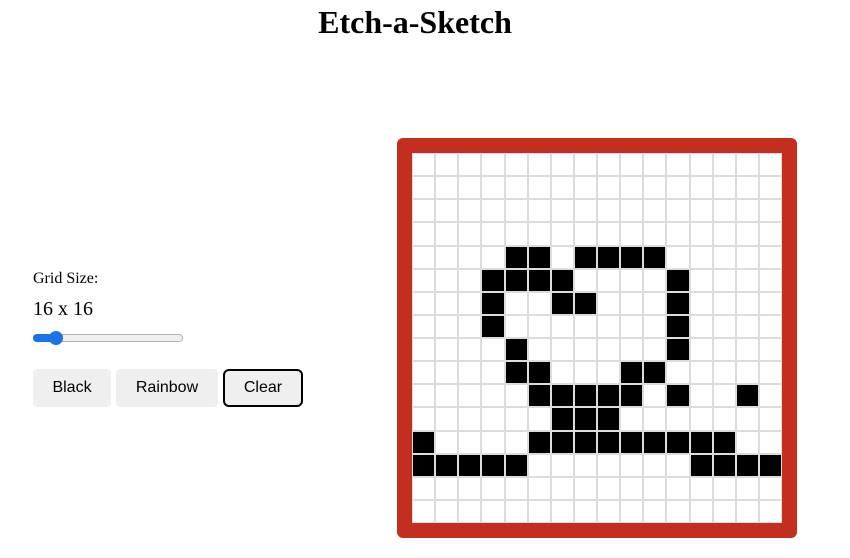 The height and width of the screenshot is (558, 850). I want to click on slider-thumb, so click(56, 338).